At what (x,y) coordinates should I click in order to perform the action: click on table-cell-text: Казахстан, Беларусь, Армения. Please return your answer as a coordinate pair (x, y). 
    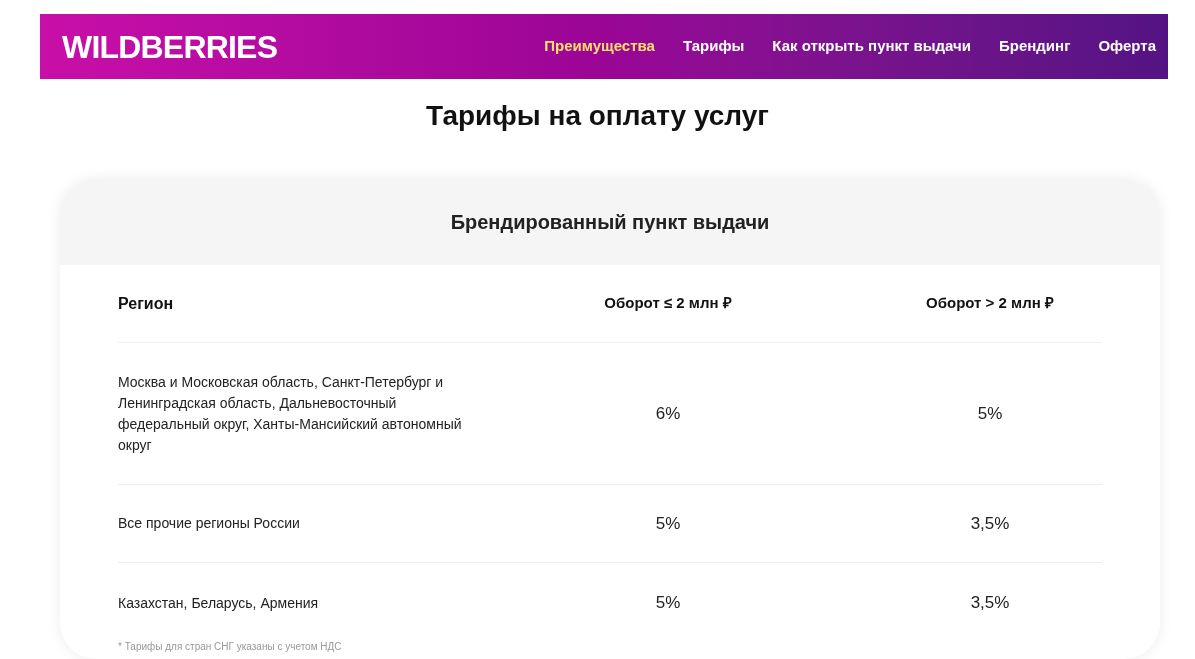
    Looking at the image, I should click on (219, 603).